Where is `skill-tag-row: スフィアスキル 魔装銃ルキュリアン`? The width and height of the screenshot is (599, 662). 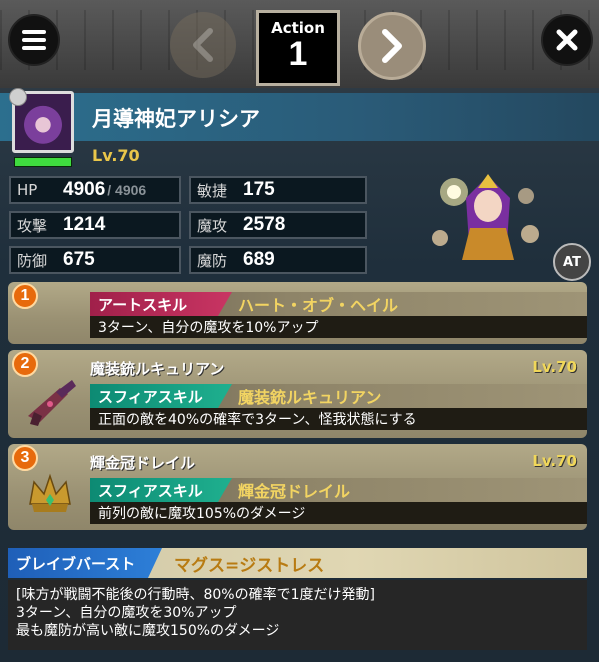
skill-tag-row: スフィアスキル 魔装銃ルキュリアン is located at coordinates (338, 396).